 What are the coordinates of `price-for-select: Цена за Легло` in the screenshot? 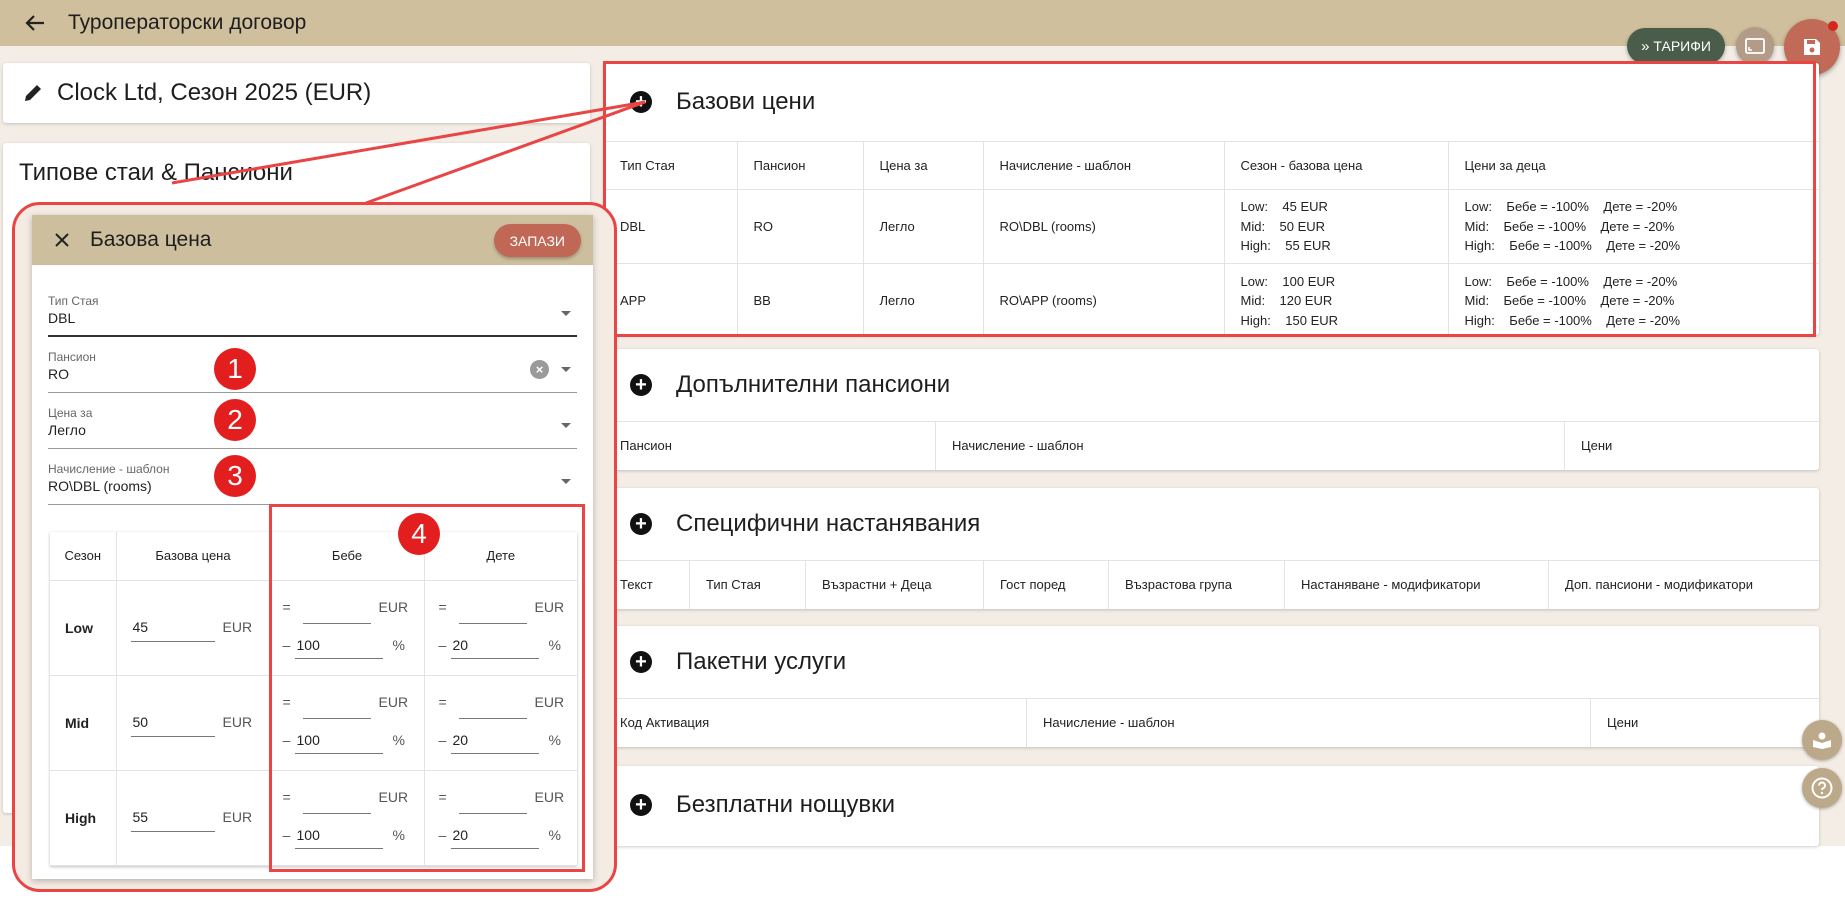 It's located at (312, 424).